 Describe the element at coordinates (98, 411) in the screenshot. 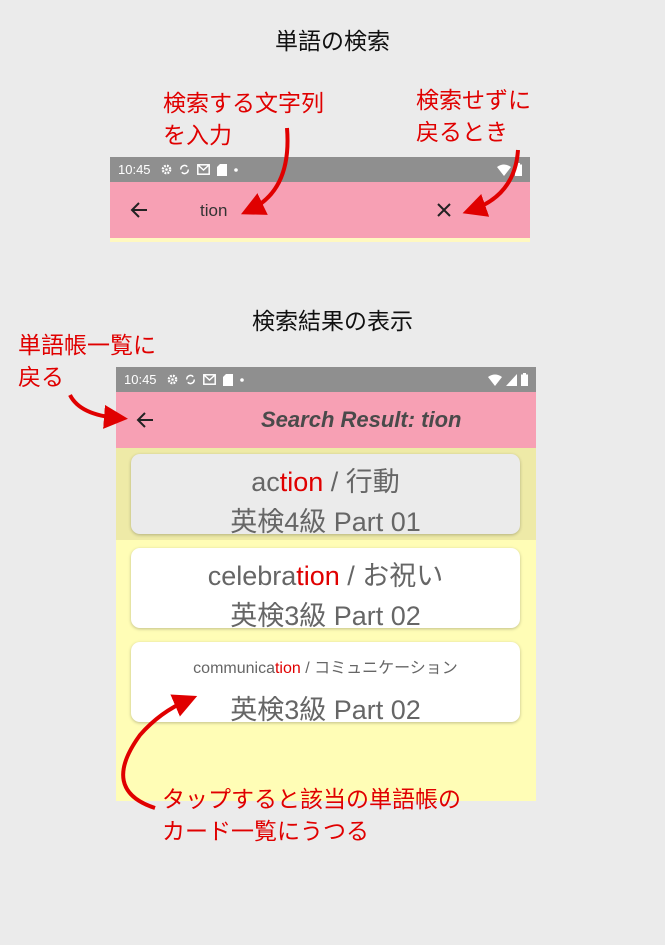

I see `arrow-to-back-icon` at that location.